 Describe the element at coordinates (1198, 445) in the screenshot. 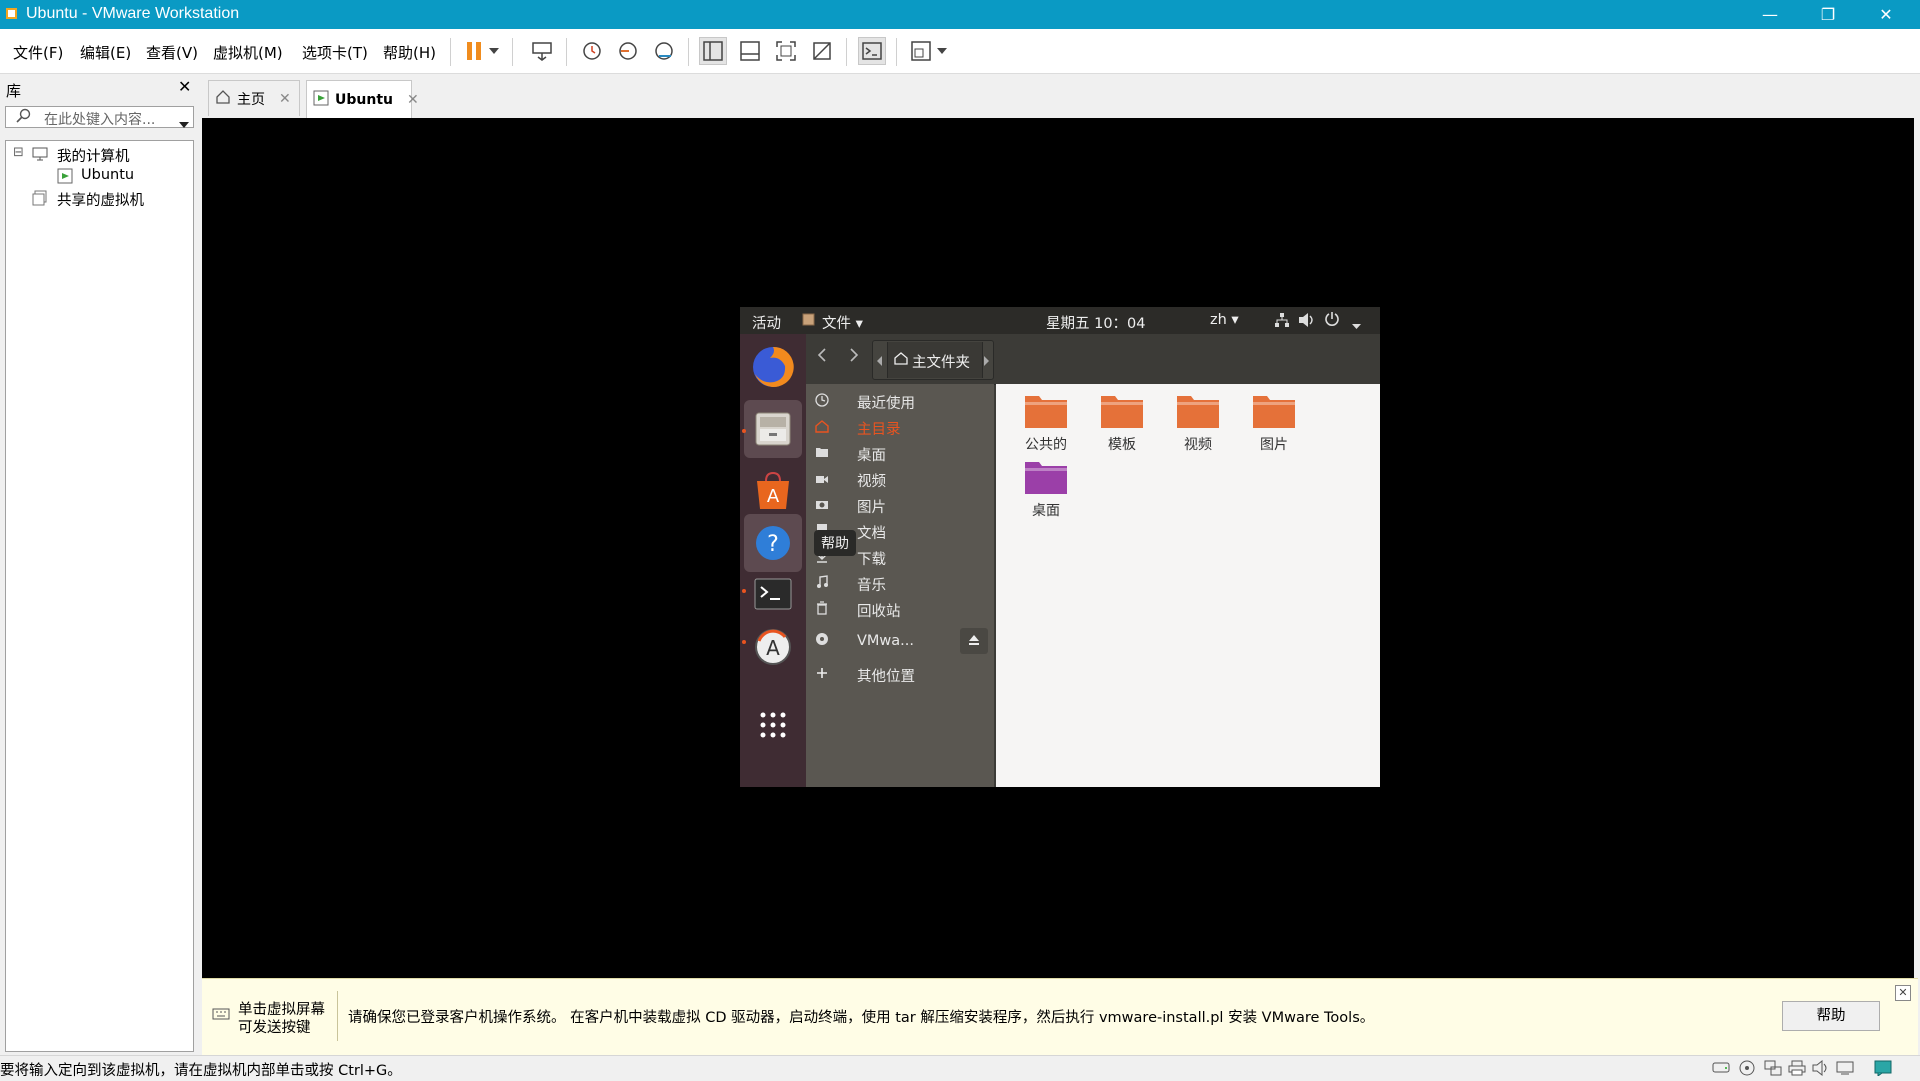

I see `folder-label: 视频` at that location.